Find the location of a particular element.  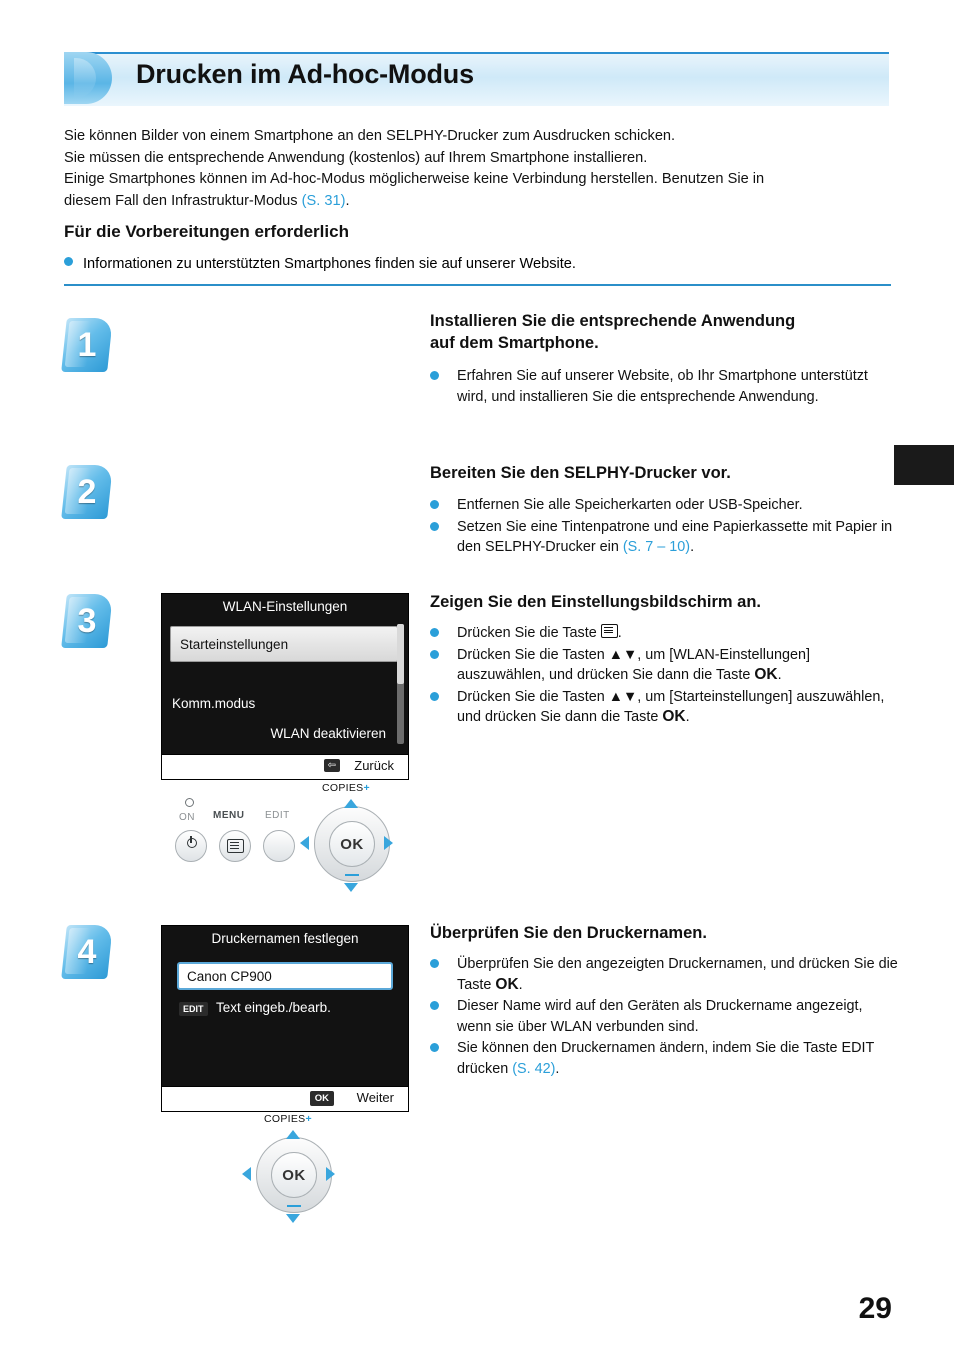

step-4-item-1-period: . is located at coordinates (520, 984).